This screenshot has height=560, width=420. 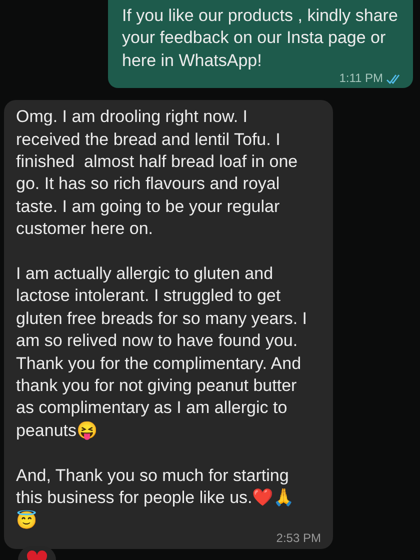 I want to click on message-text: If you like our products , kindly share your feedback on our Insta page or here in WhatsApp!, so click(x=260, y=38).